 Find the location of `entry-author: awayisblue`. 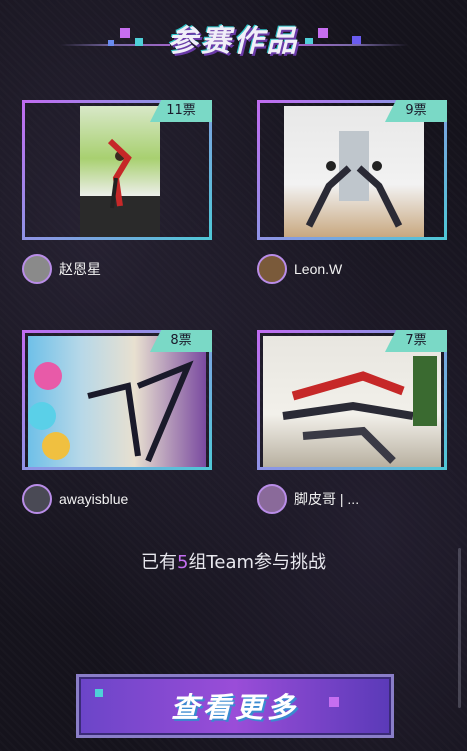

entry-author: awayisblue is located at coordinates (75, 499).